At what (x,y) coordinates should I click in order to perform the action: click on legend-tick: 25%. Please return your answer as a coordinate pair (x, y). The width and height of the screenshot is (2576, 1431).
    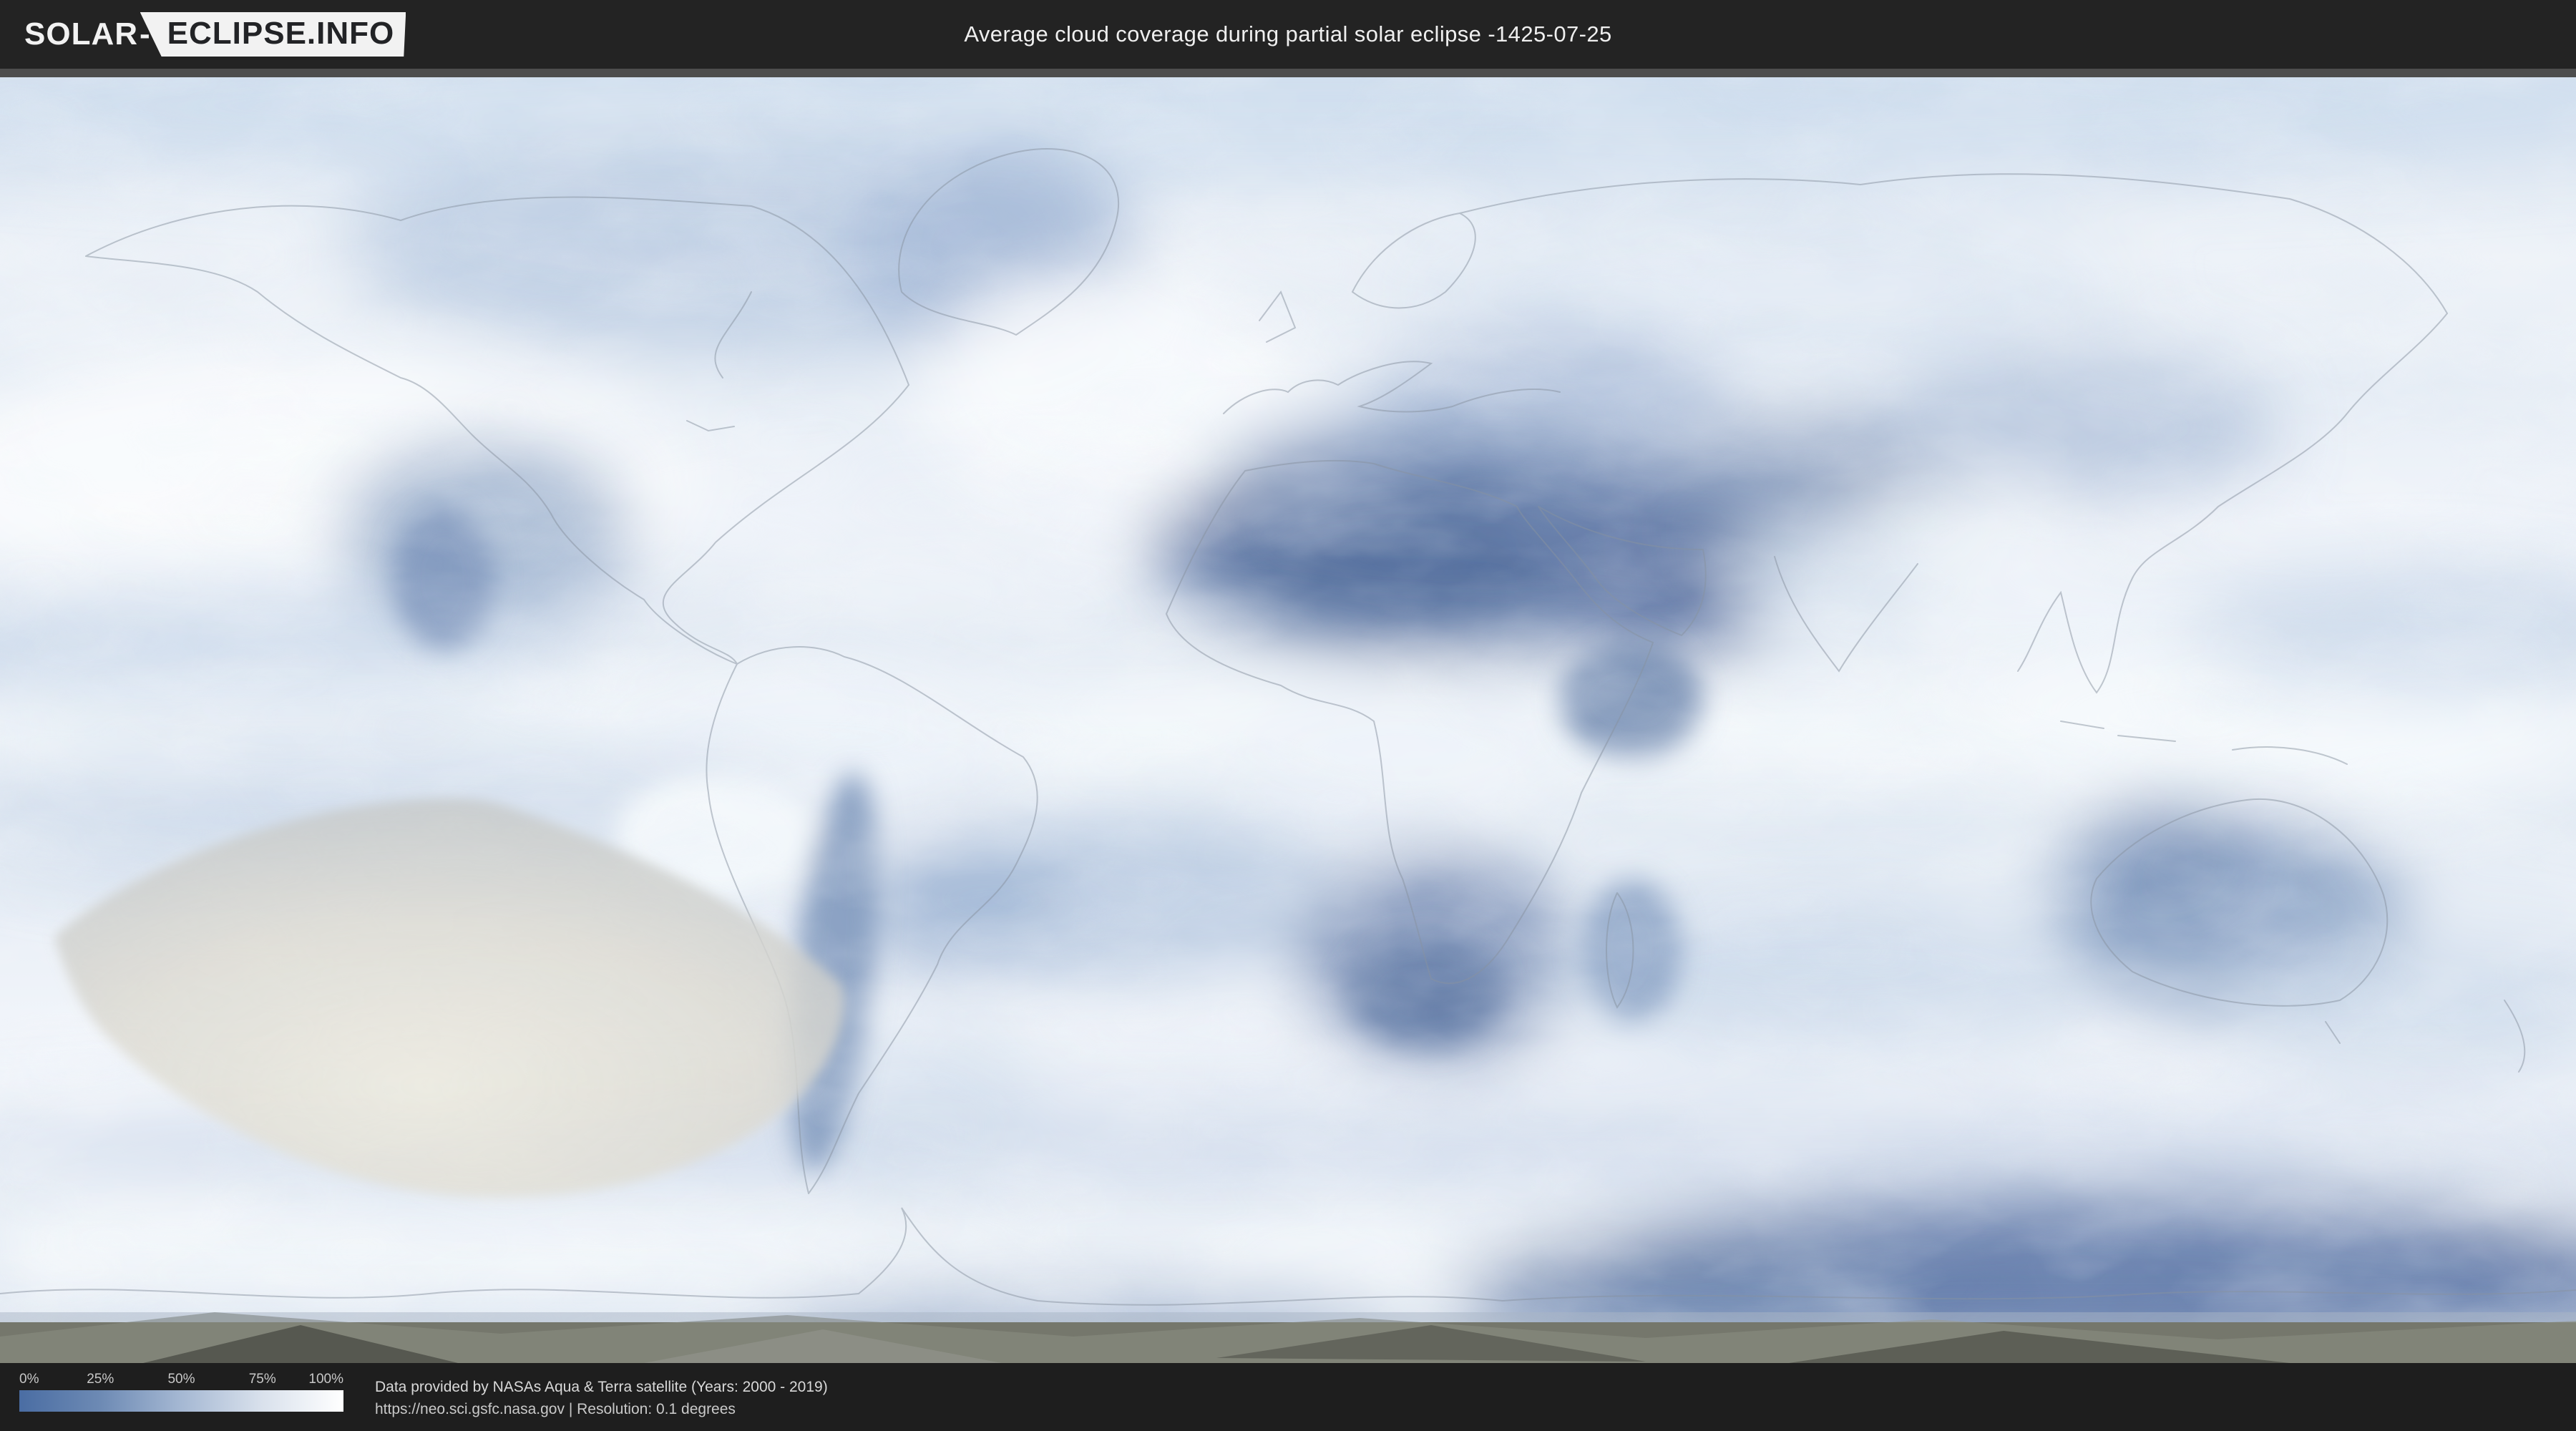
    Looking at the image, I should click on (100, 1379).